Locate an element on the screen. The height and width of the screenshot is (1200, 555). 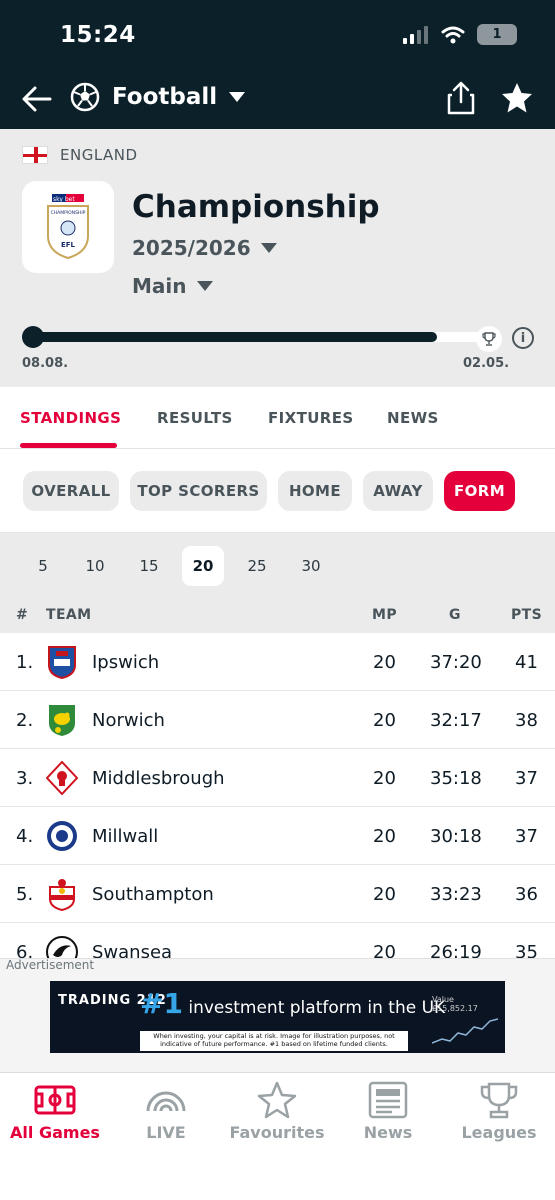
row-goals: 33:23 is located at coordinates (456, 894).